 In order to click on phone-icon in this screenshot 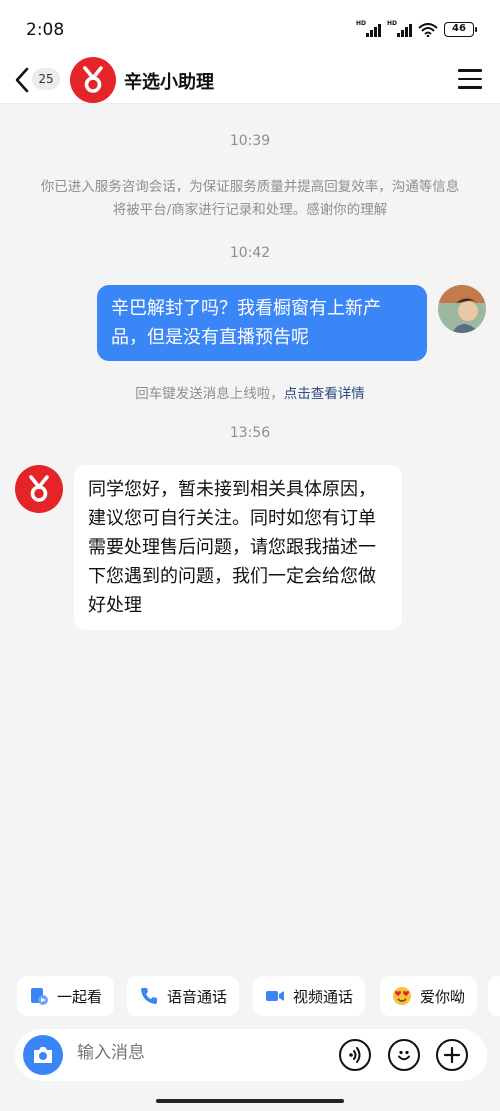, I will do `click(149, 996)`.